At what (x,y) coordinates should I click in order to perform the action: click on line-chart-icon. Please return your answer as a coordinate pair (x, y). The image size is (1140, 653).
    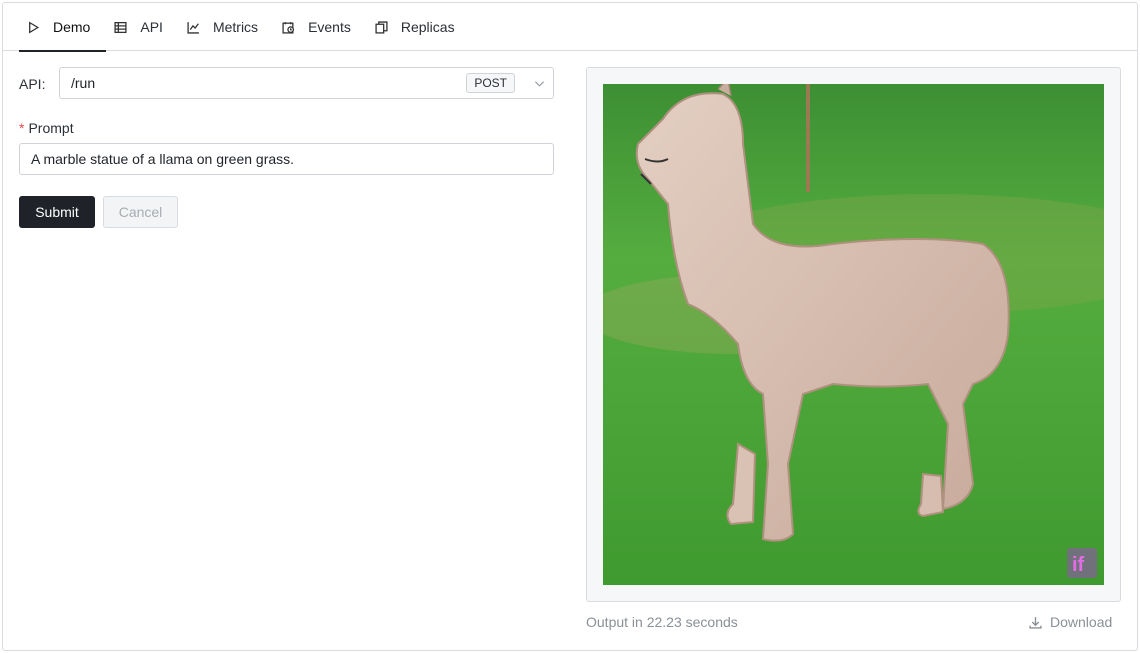
    Looking at the image, I should click on (200, 27).